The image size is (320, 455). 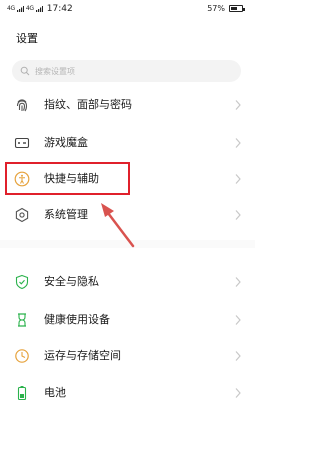 I want to click on settings-item-game-box: 游戏魔盒, so click(x=127, y=143).